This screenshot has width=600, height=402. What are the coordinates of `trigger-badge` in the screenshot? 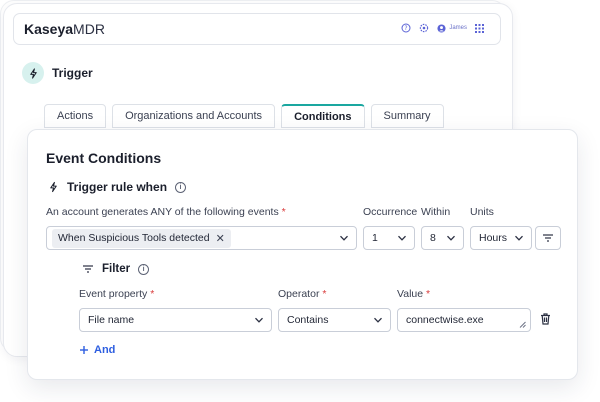 It's located at (33, 73).